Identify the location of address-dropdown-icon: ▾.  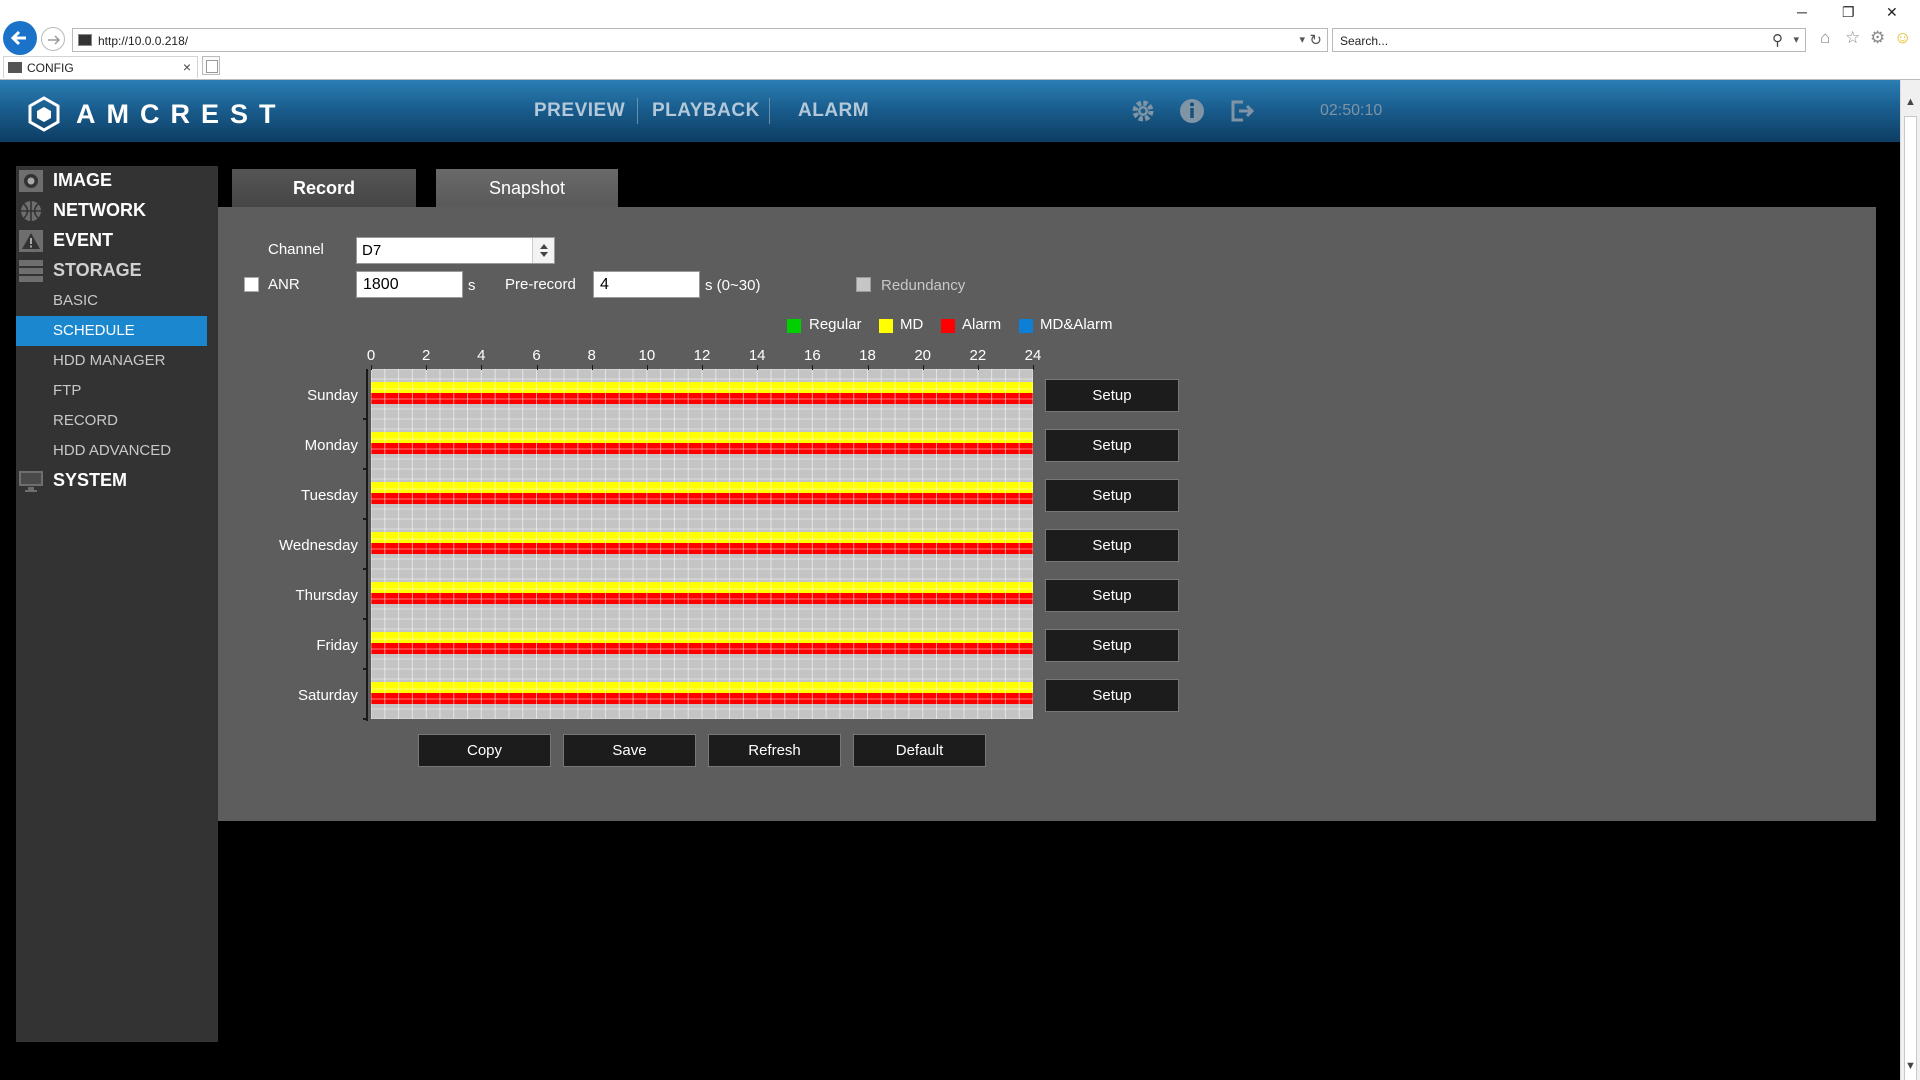
(1302, 39).